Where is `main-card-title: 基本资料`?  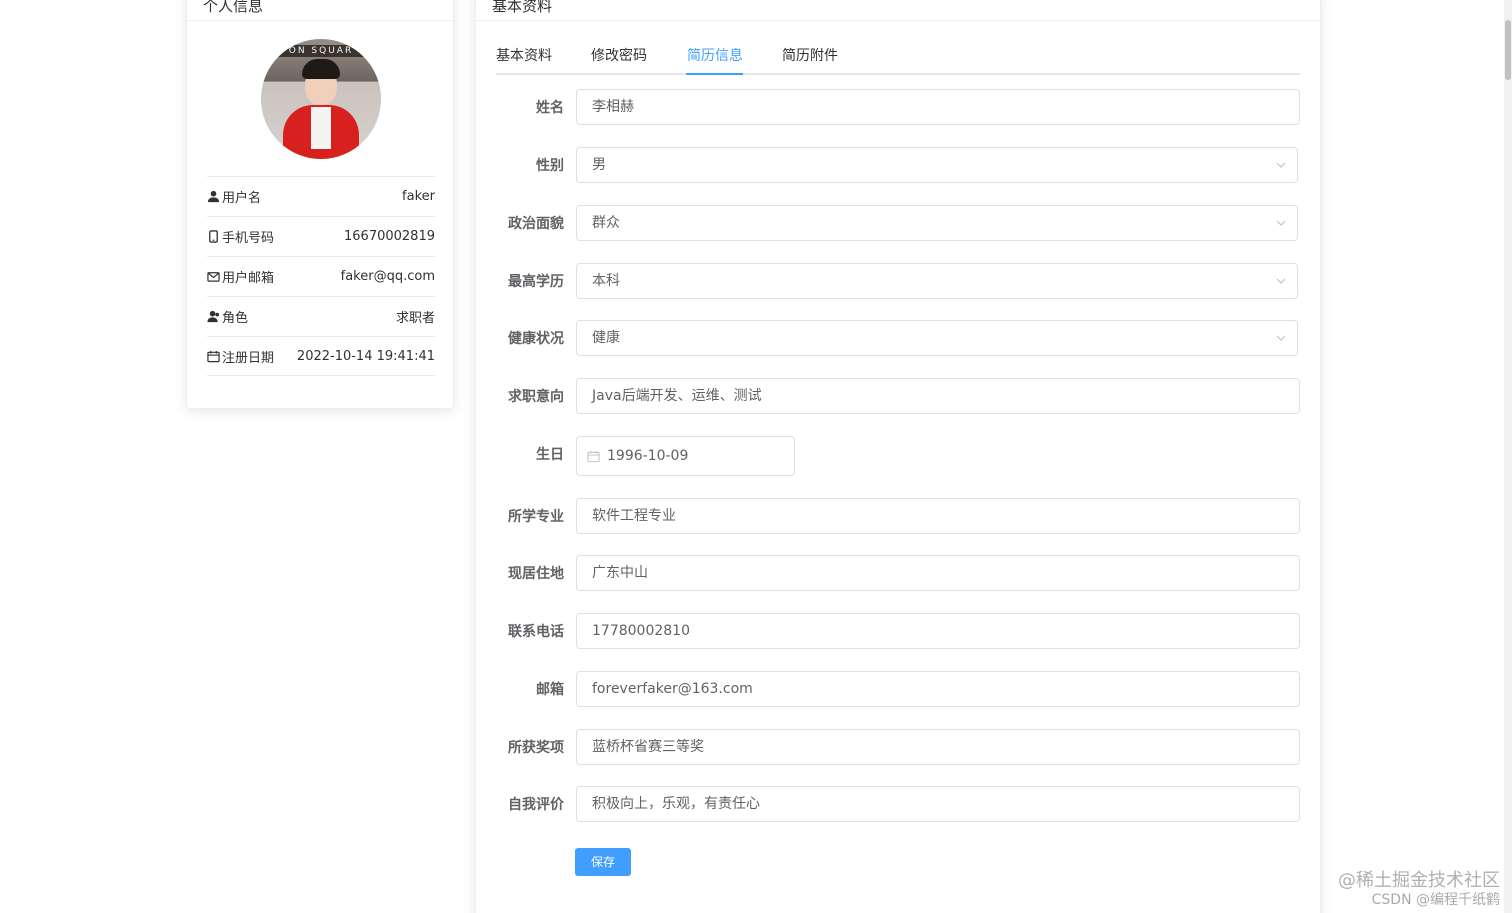 main-card-title: 基本资料 is located at coordinates (522, 7).